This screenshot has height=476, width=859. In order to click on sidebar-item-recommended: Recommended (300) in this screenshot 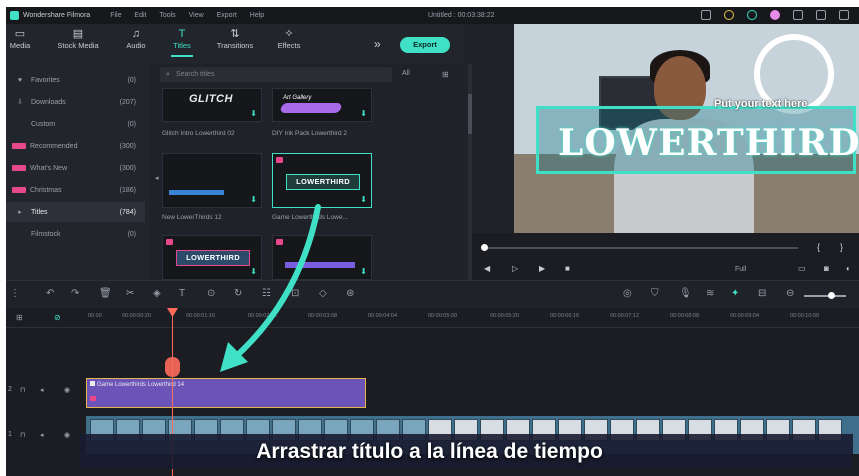, I will do `click(75, 146)`.